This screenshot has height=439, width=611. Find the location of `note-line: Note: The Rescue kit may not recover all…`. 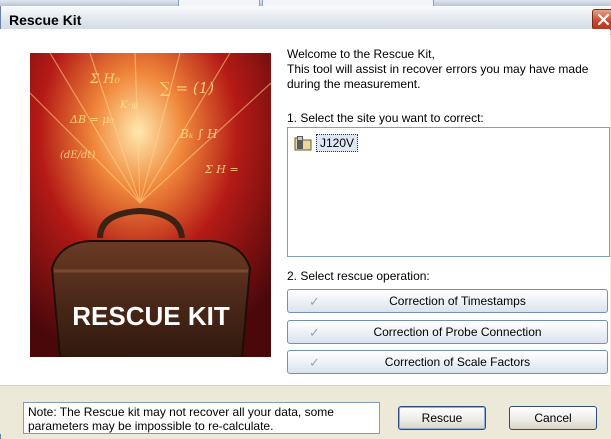

note-line: Note: The Rescue kit may not recover all… is located at coordinates (181, 412).